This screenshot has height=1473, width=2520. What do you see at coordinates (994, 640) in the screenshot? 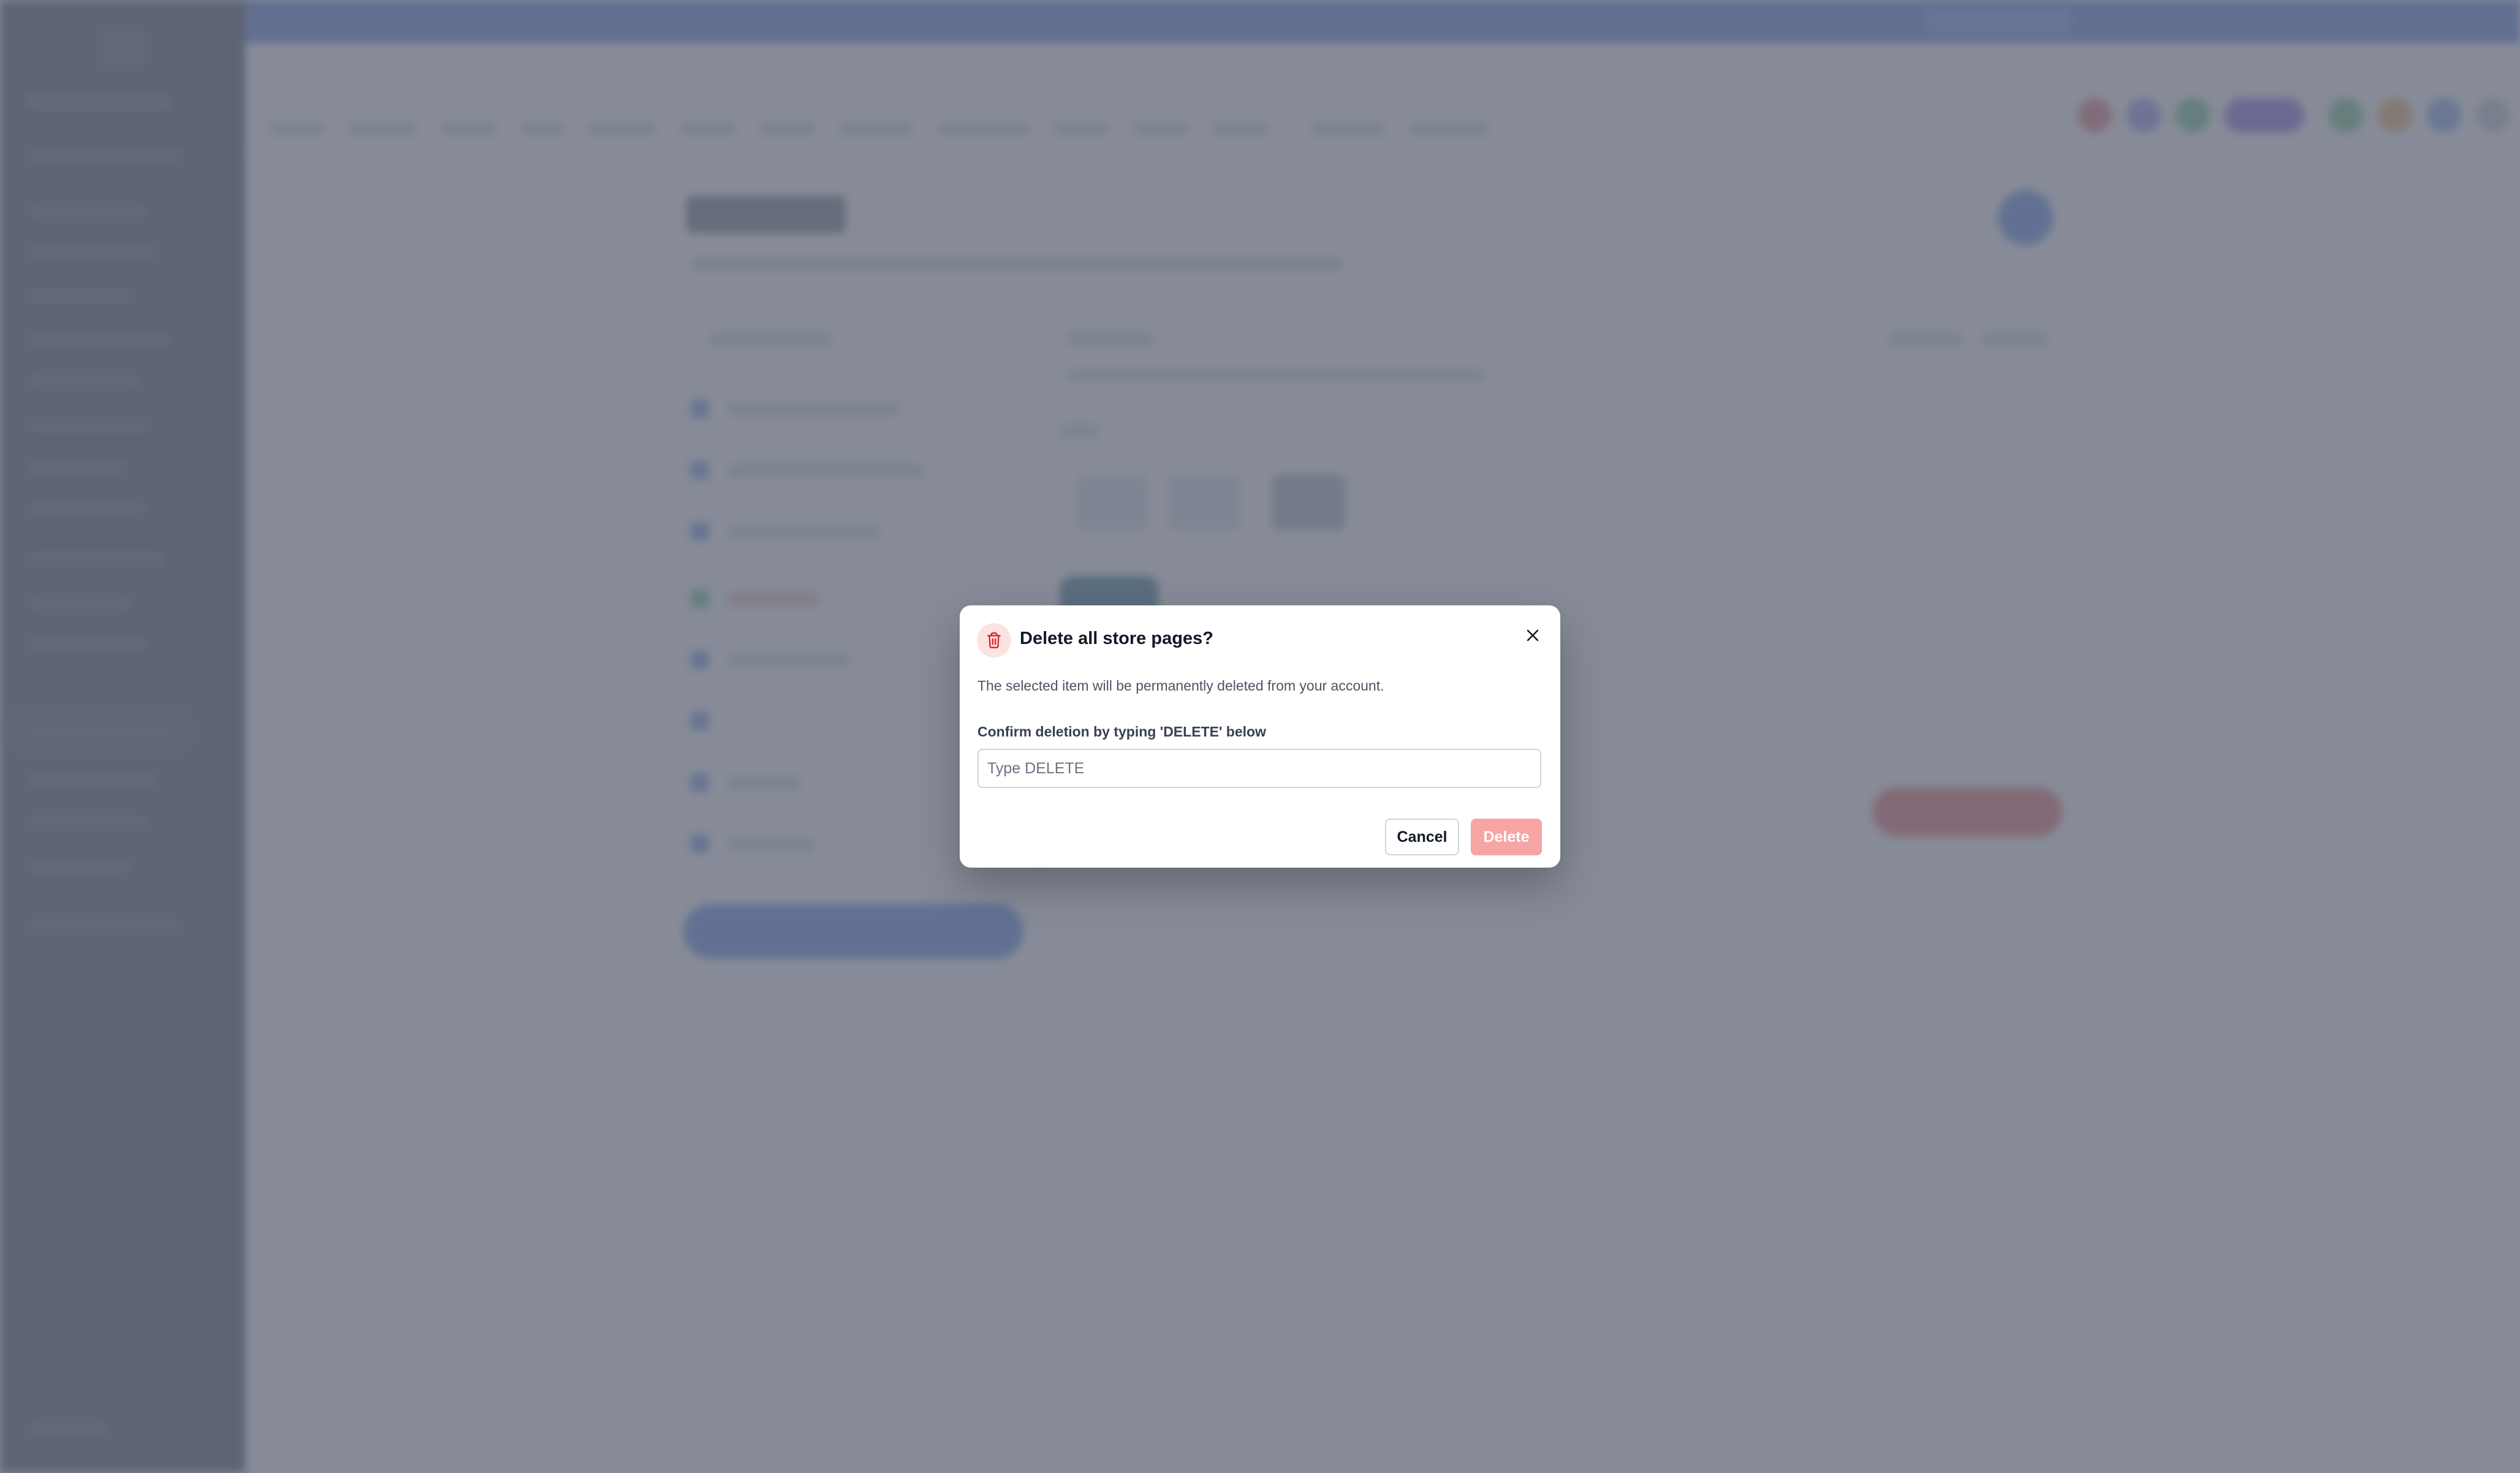
I see `trash-icon` at bounding box center [994, 640].